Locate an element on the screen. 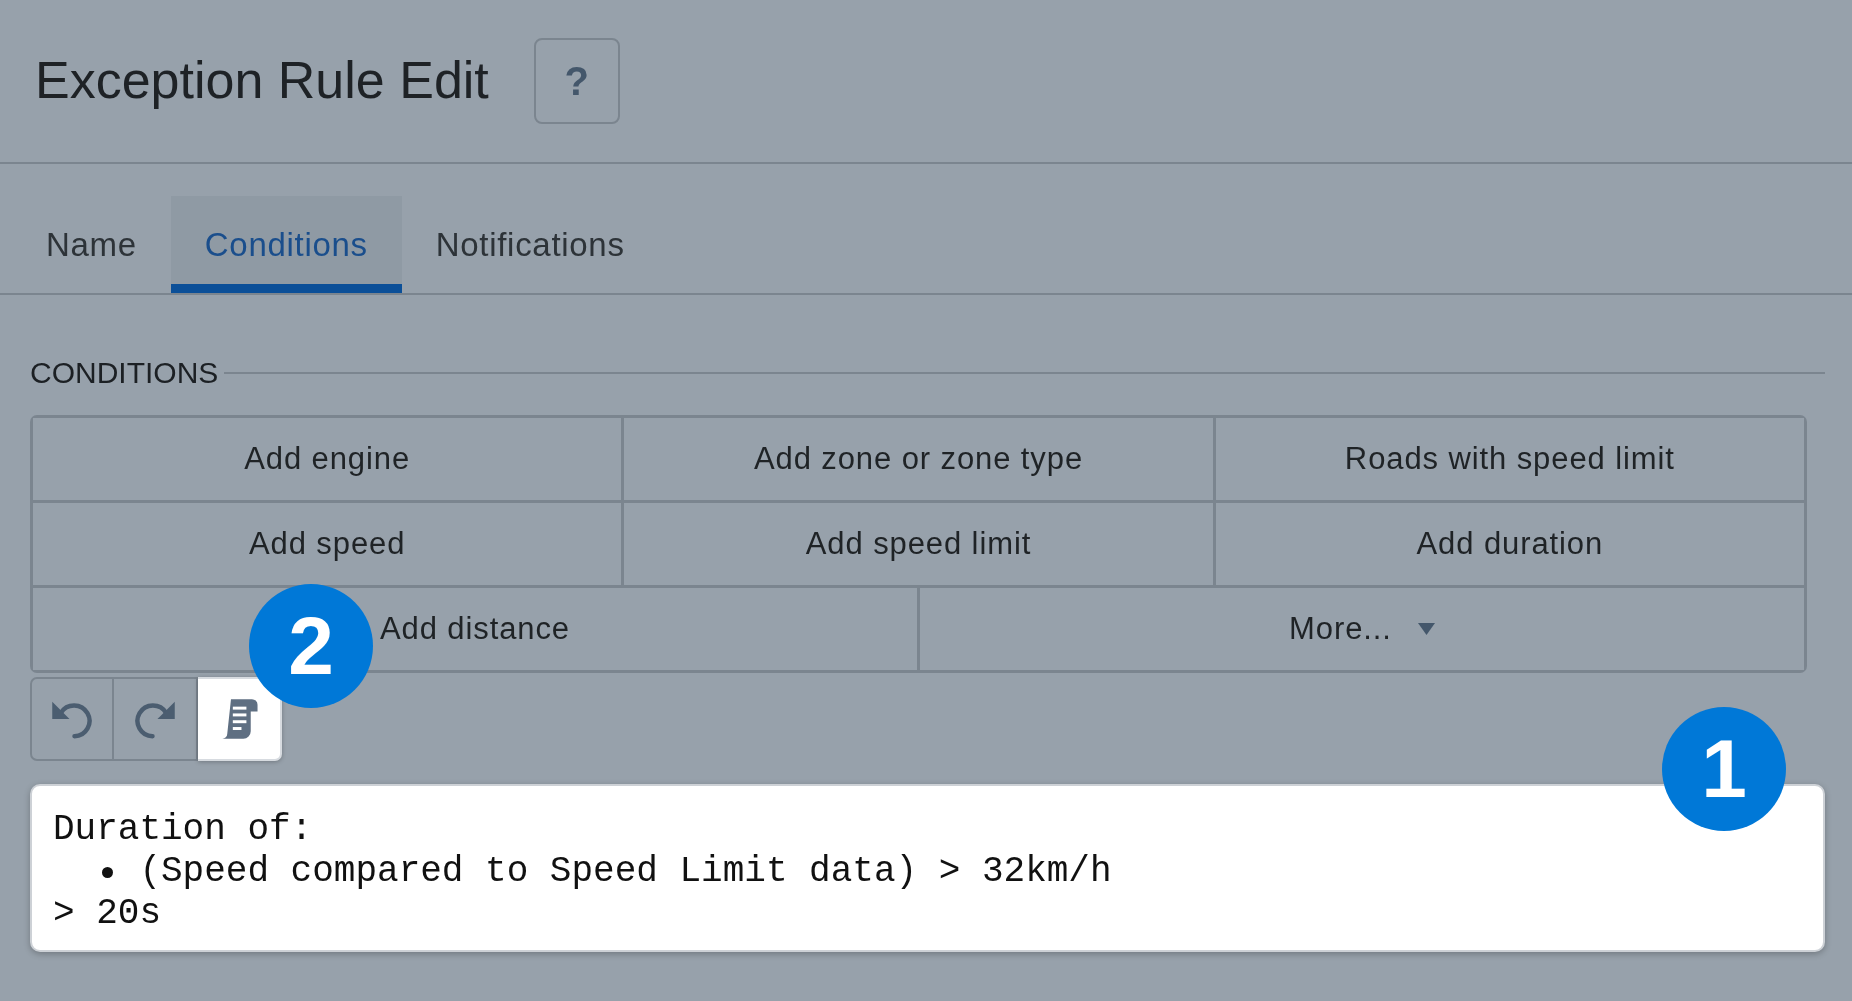 The image size is (1852, 1001). tab: Notifications is located at coordinates (530, 244).